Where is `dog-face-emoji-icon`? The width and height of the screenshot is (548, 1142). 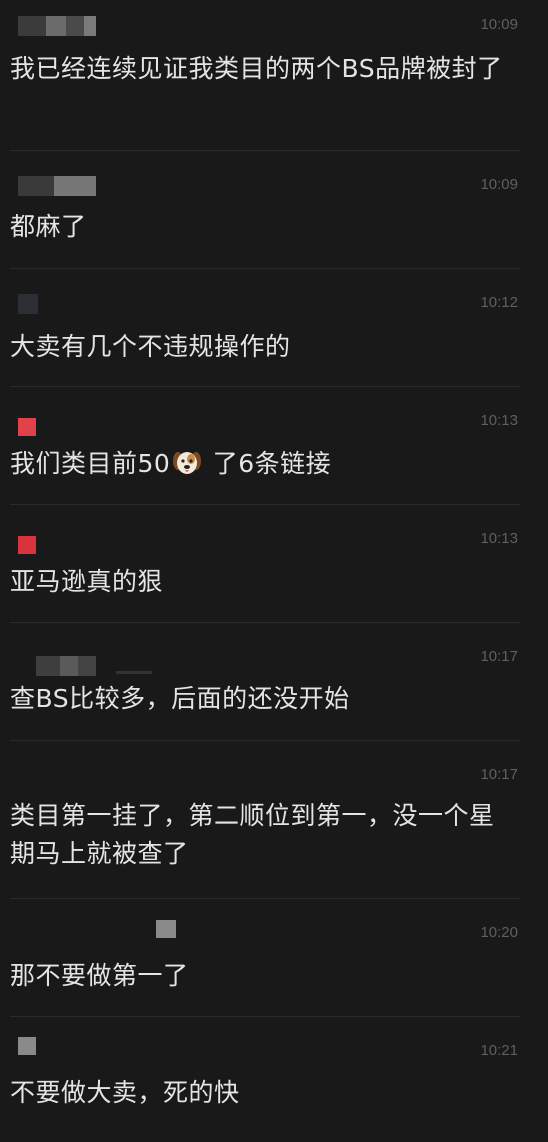 dog-face-emoji-icon is located at coordinates (187, 463).